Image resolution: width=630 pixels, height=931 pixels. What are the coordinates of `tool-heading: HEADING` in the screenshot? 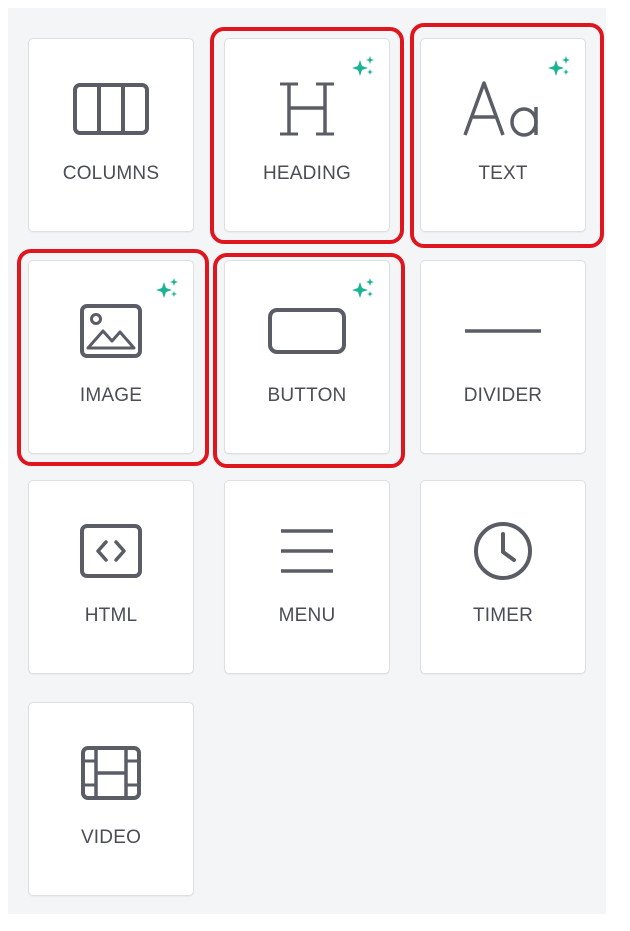 It's located at (307, 135).